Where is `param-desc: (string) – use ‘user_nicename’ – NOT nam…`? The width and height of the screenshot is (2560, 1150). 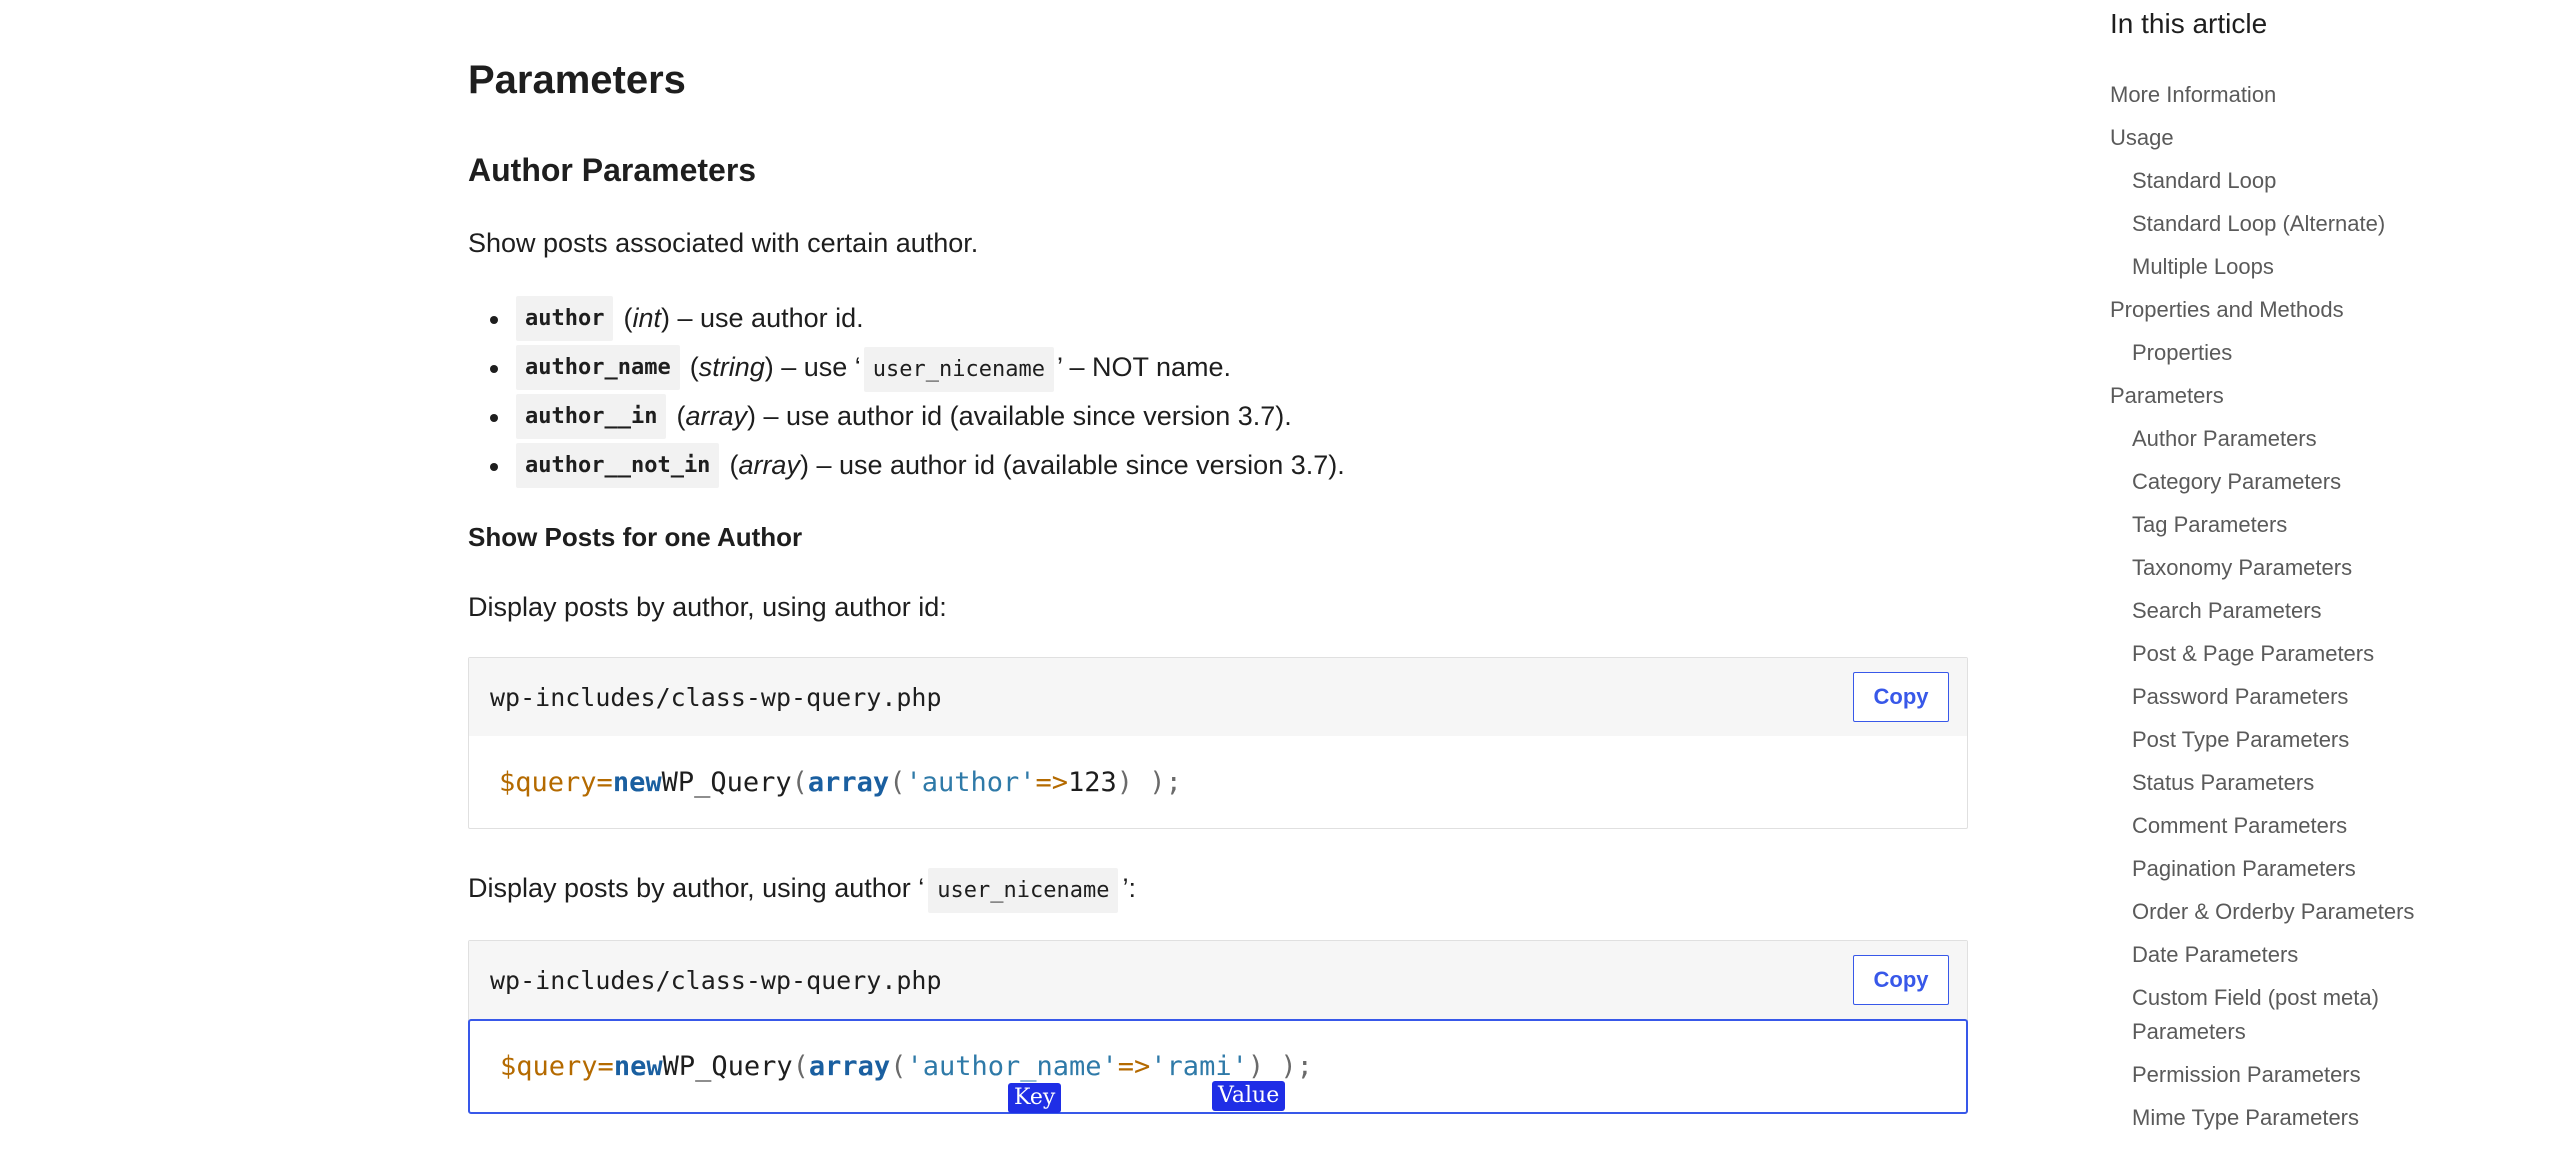 param-desc: (string) – use ‘user_nicename’ – NOT nam… is located at coordinates (960, 369).